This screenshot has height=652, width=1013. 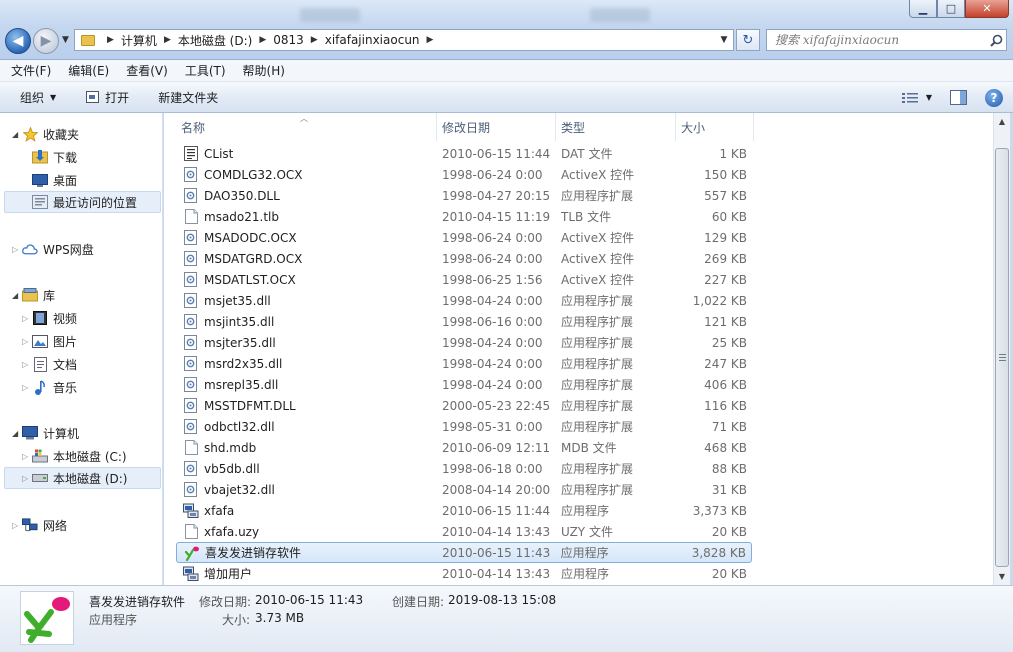 I want to click on file-row: 增加用户 2010-04-14 13:43 应用程序 20 KB, so click(x=464, y=573).